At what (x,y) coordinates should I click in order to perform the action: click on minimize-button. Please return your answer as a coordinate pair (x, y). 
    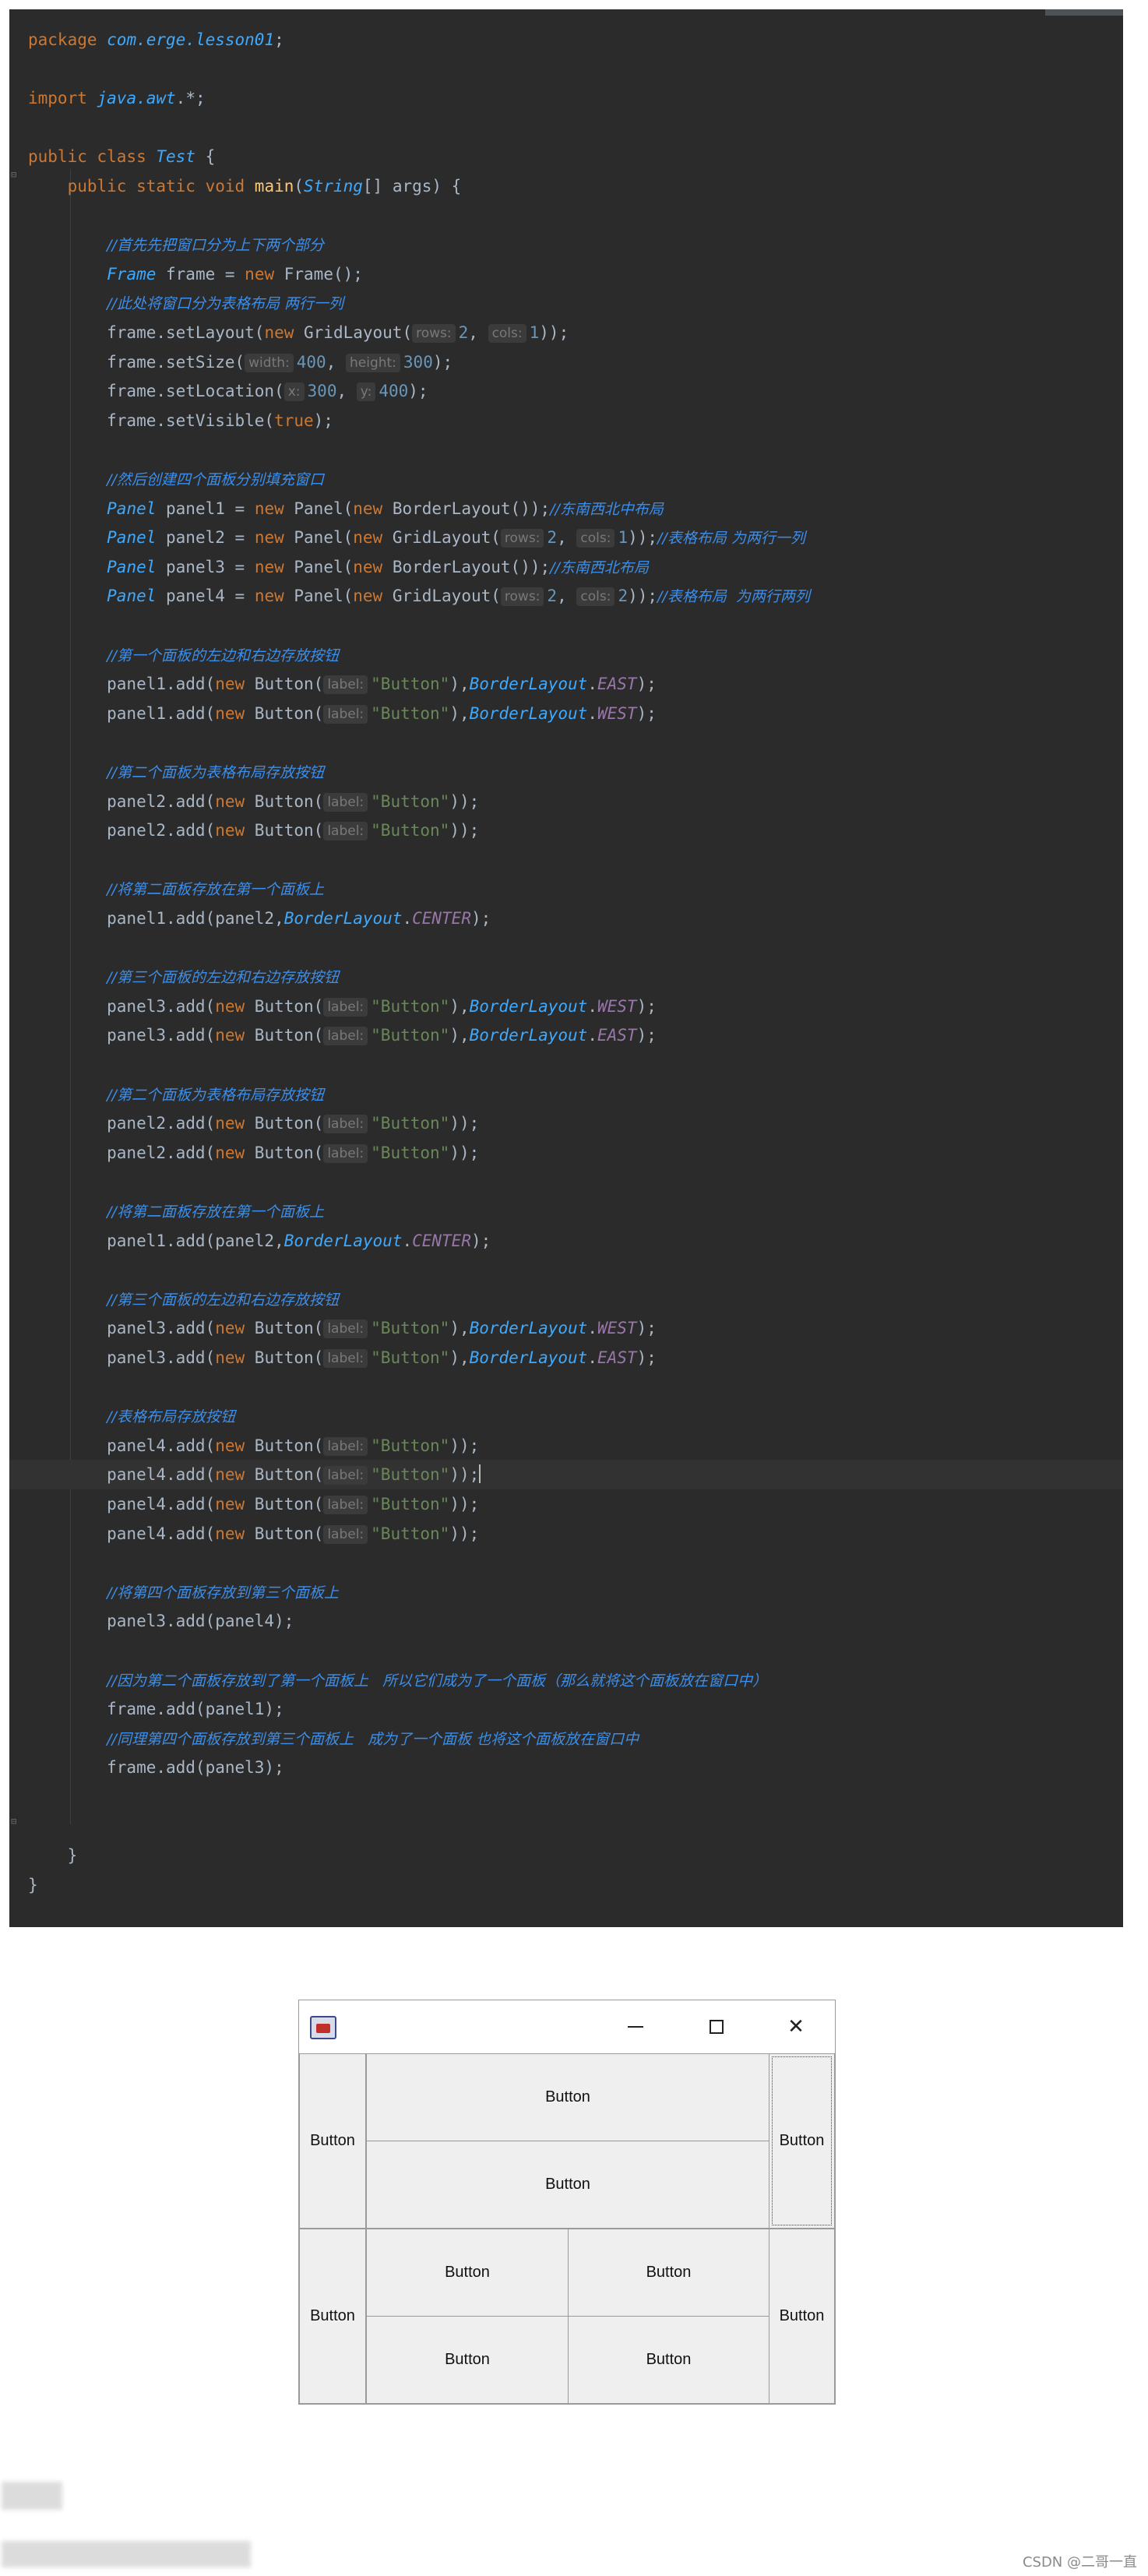
    Looking at the image, I should click on (635, 2026).